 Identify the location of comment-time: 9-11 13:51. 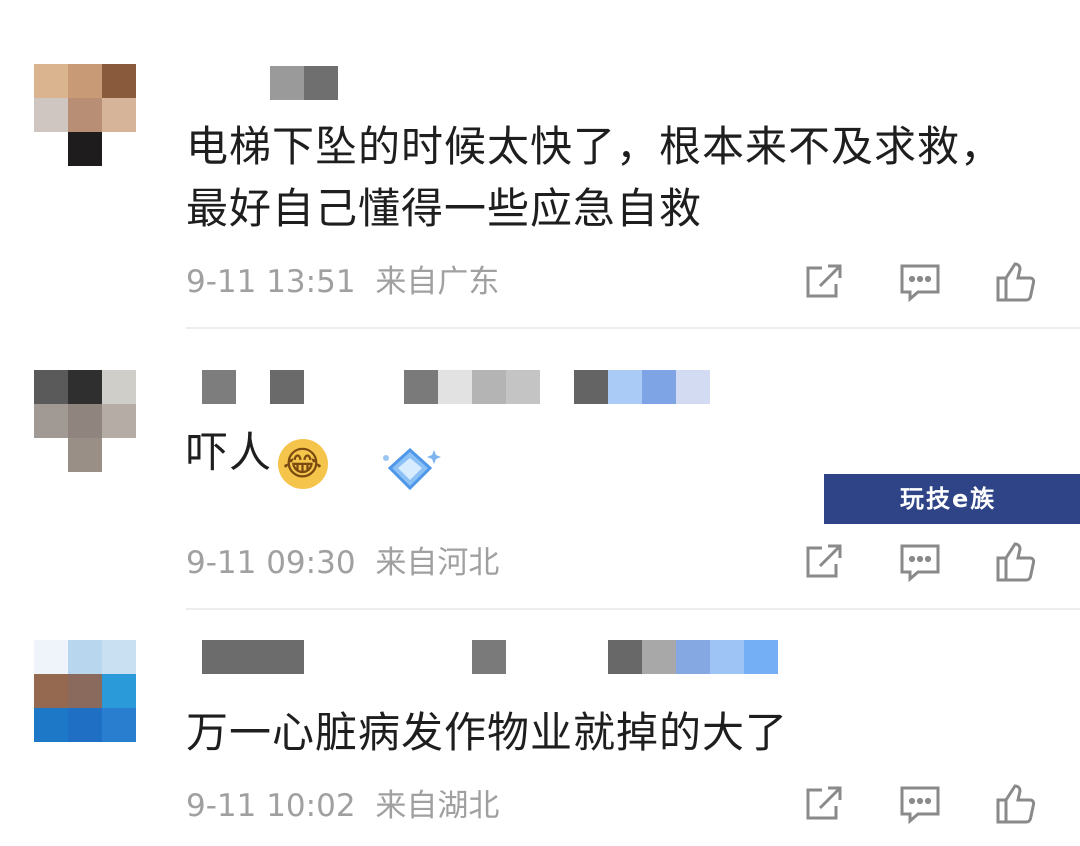
(271, 282).